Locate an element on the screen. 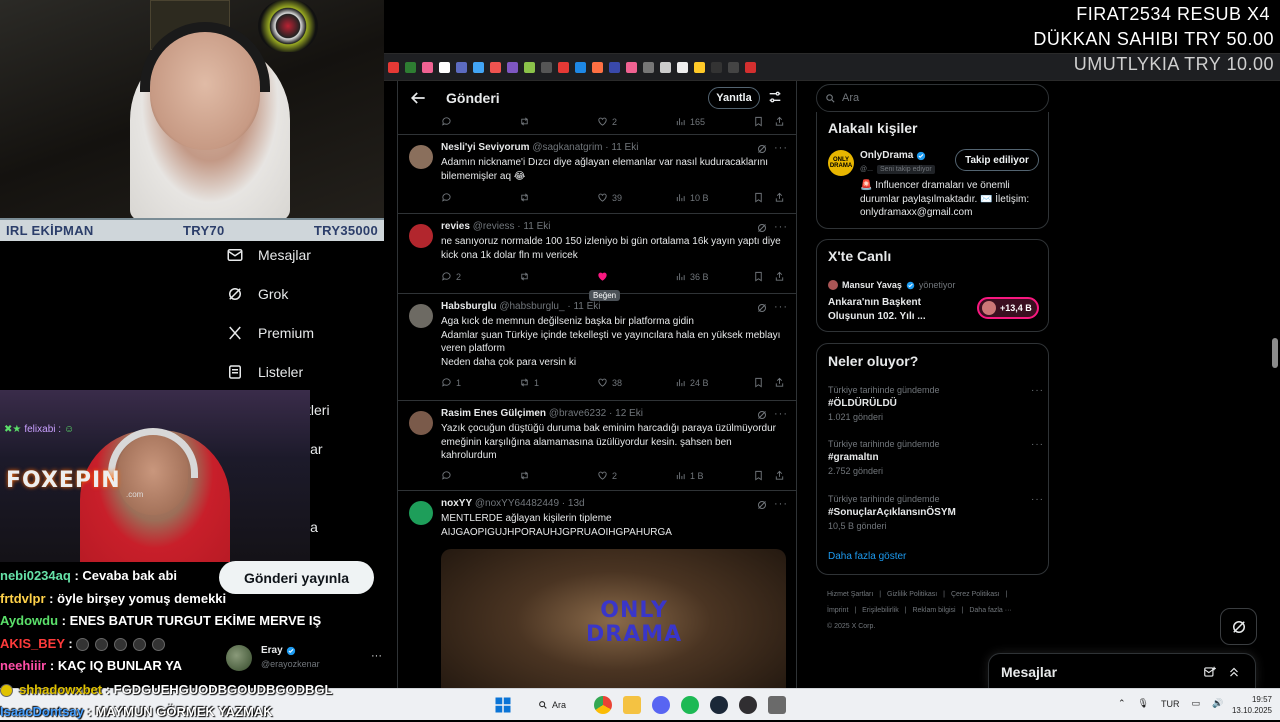  following-button: Takip ediliyor is located at coordinates (997, 160).